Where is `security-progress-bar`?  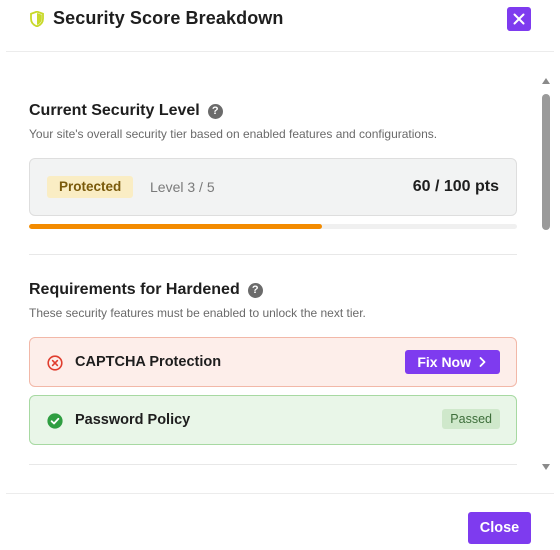
security-progress-bar is located at coordinates (273, 226).